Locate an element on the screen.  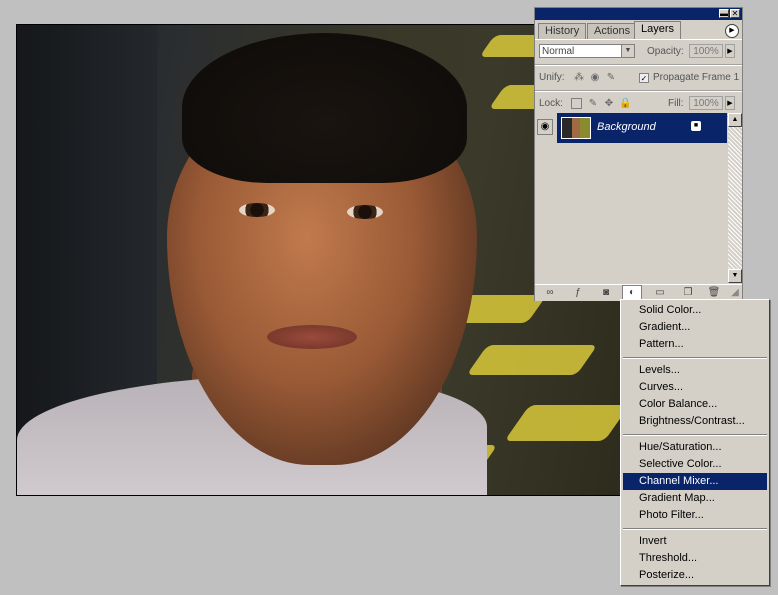
trash-icon: 🗑 is located at coordinates (714, 293).